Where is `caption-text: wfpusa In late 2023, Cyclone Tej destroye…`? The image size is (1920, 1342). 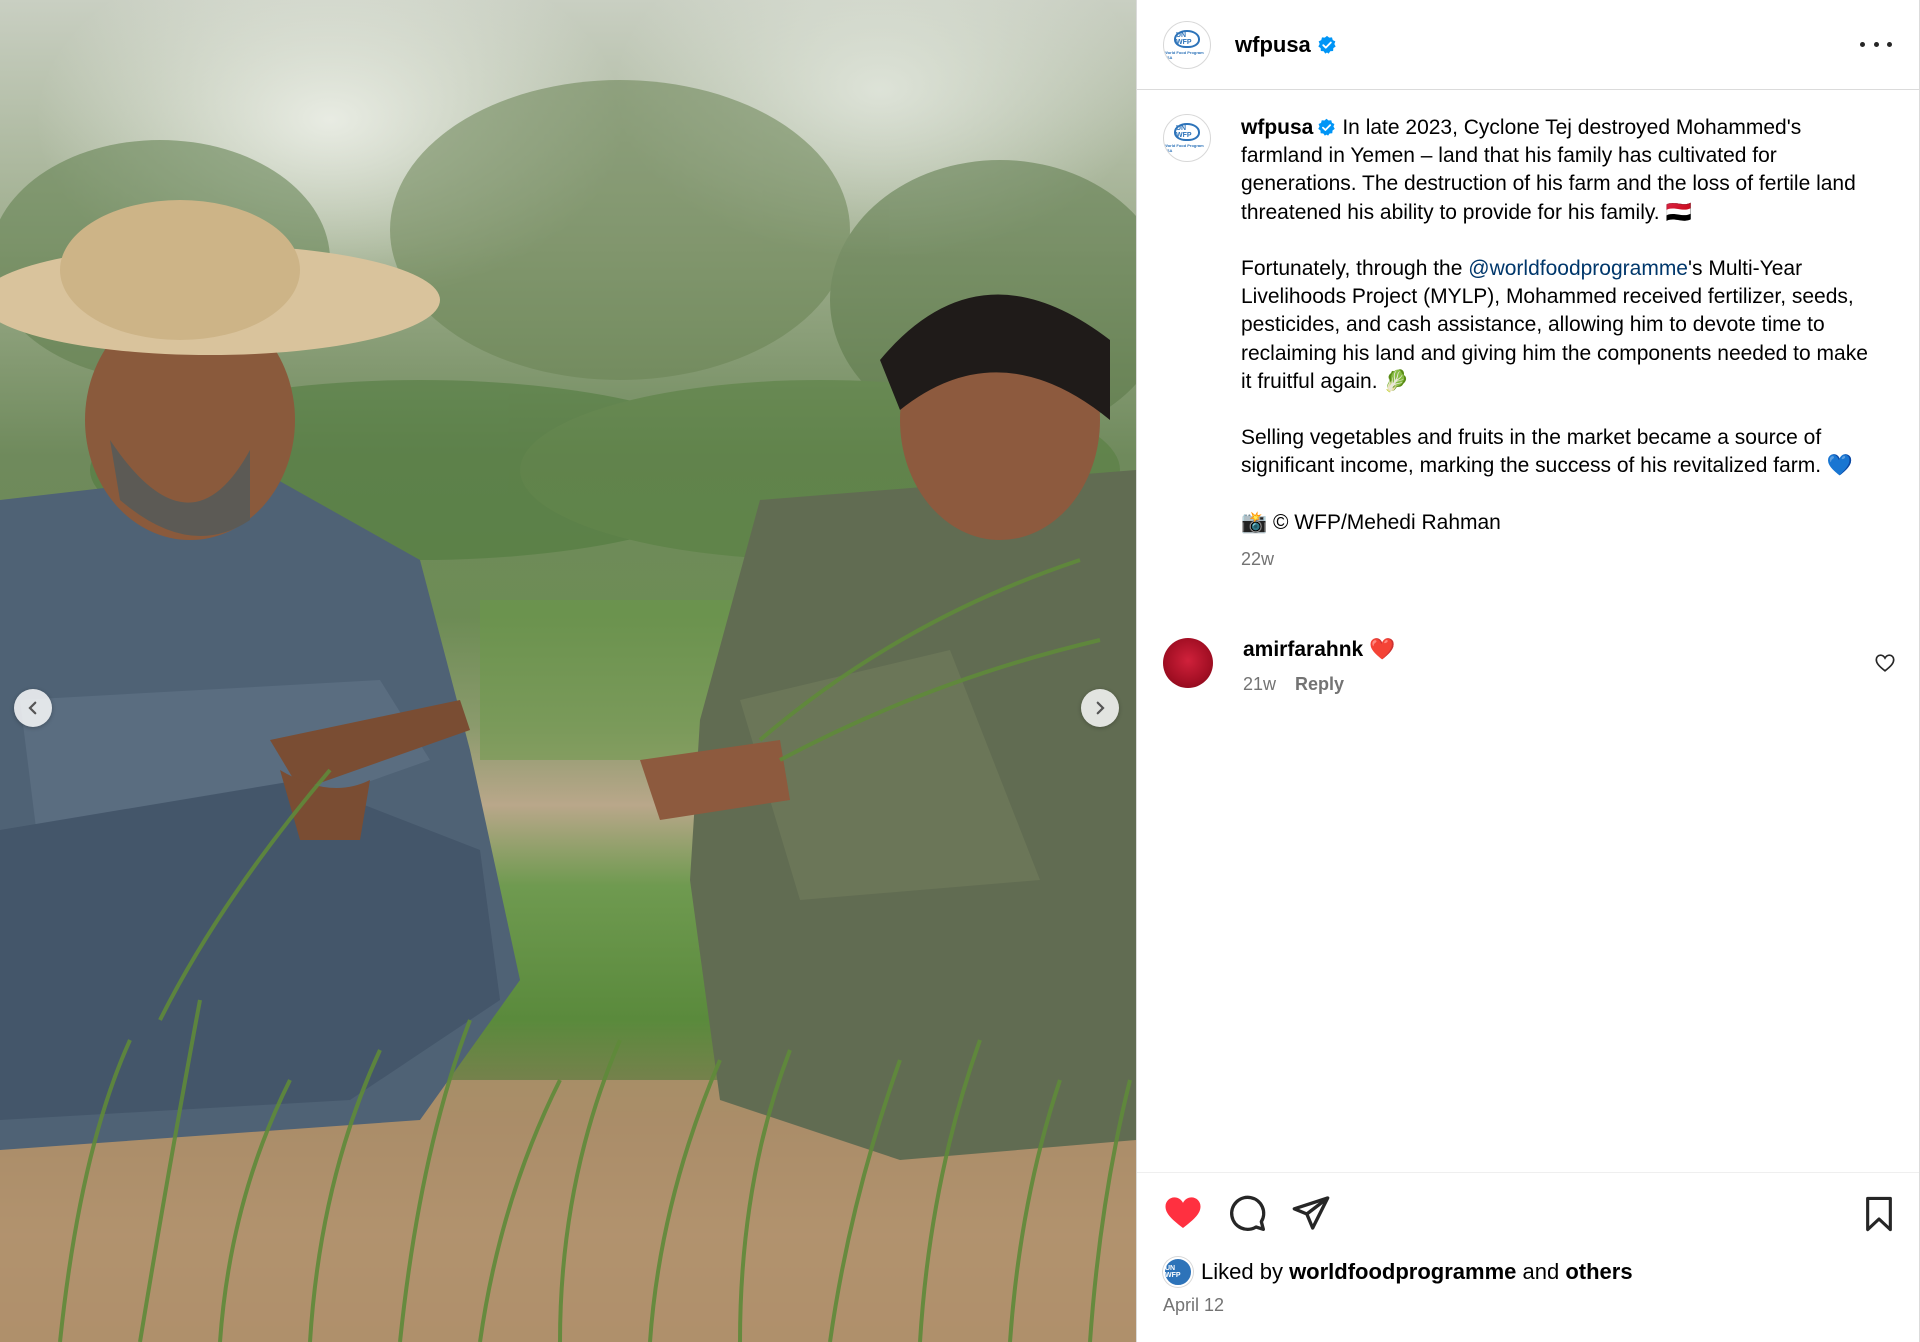 caption-text: wfpusa In late 2023, Cyclone Tej destroye… is located at coordinates (1561, 325).